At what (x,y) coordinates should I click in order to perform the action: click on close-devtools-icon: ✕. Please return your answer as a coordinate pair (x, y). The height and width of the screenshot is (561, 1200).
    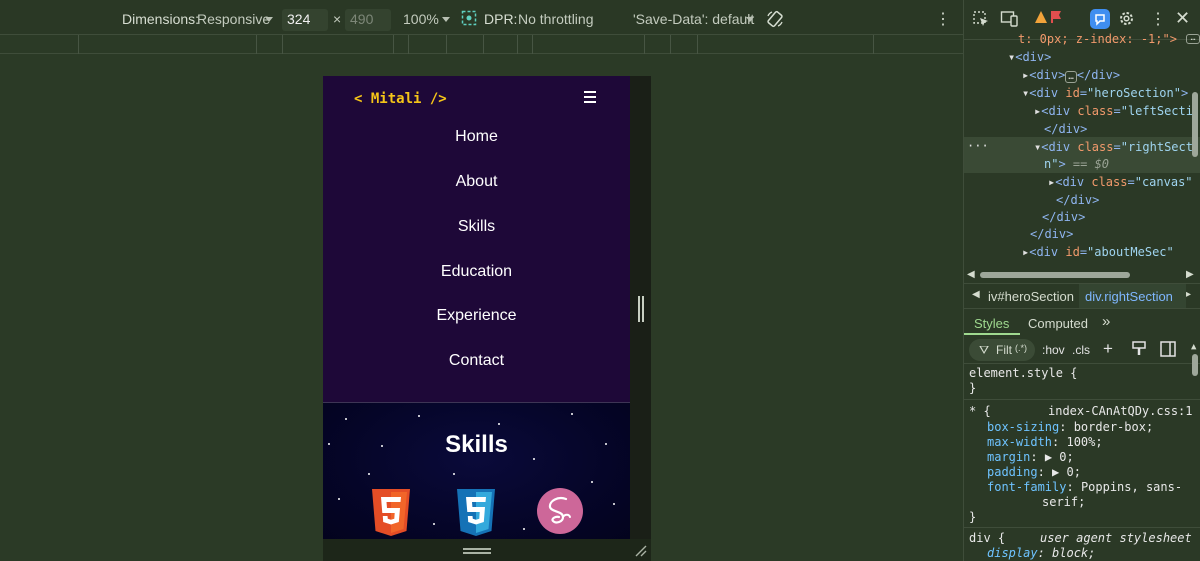
    Looking at the image, I should click on (1182, 18).